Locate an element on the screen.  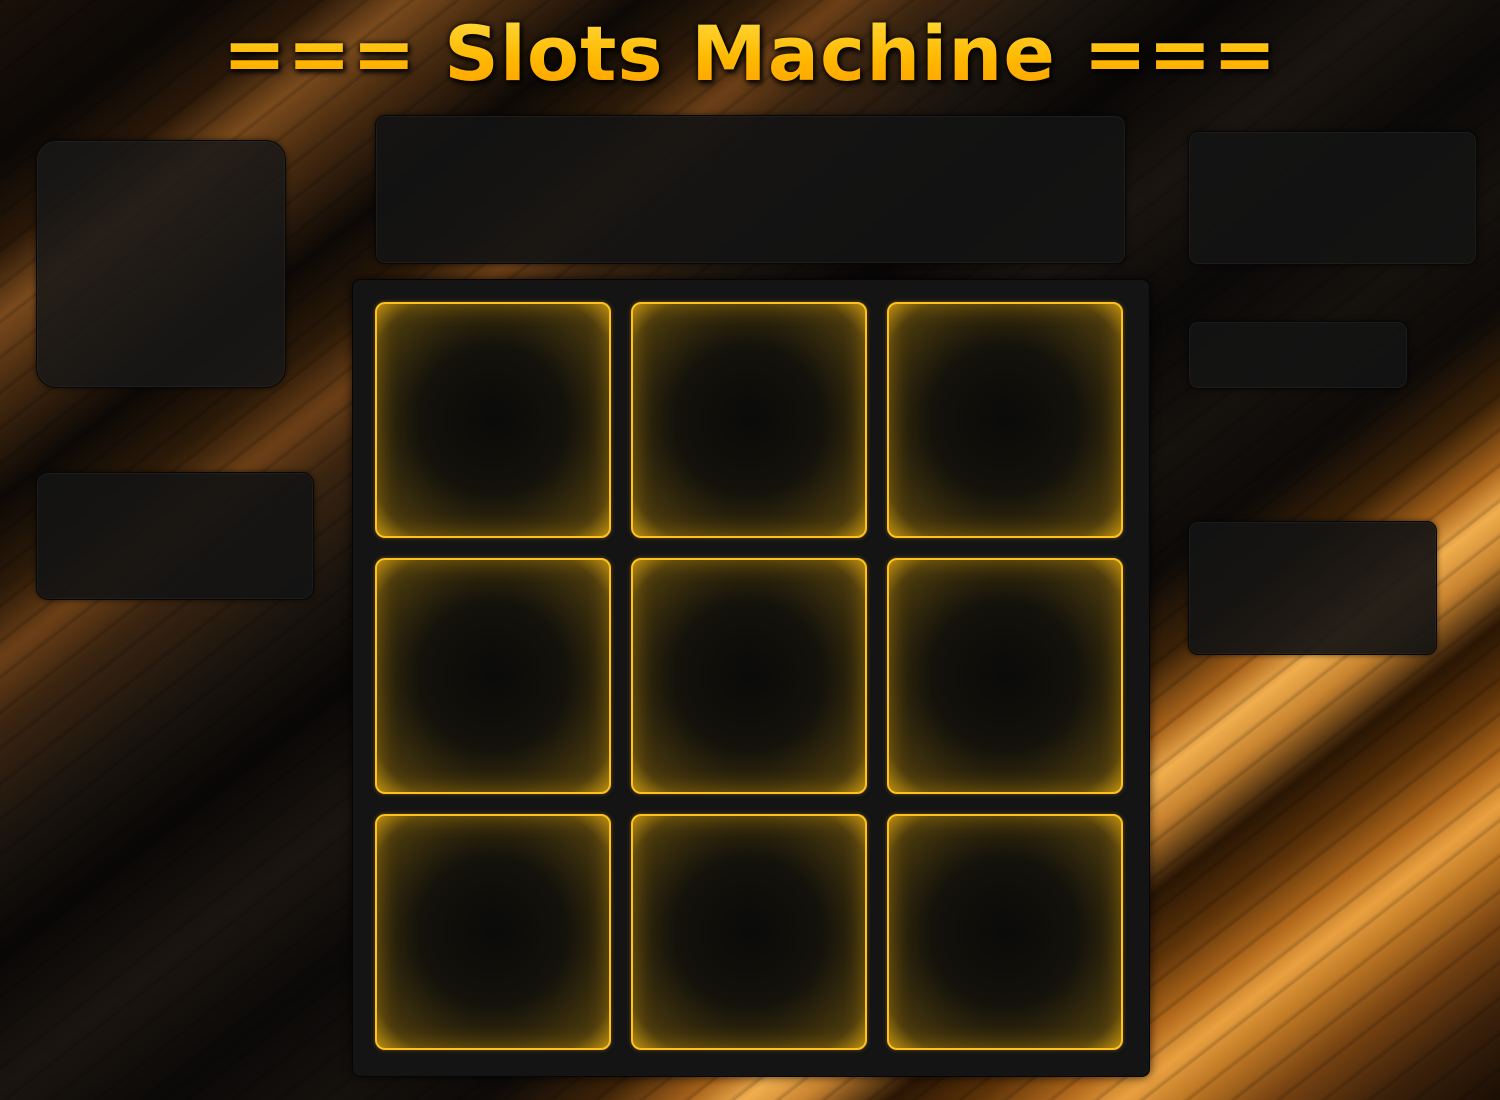
right-middle-panel is located at coordinates (1298, 355).